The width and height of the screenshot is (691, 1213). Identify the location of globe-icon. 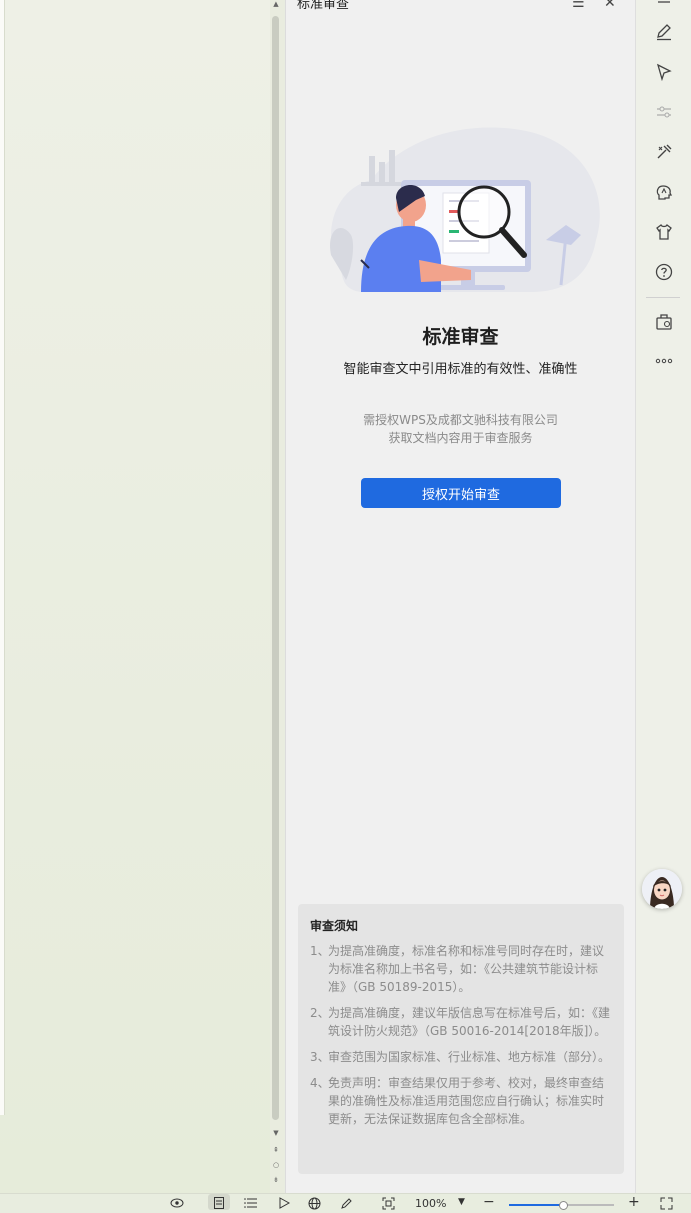
(314, 1205).